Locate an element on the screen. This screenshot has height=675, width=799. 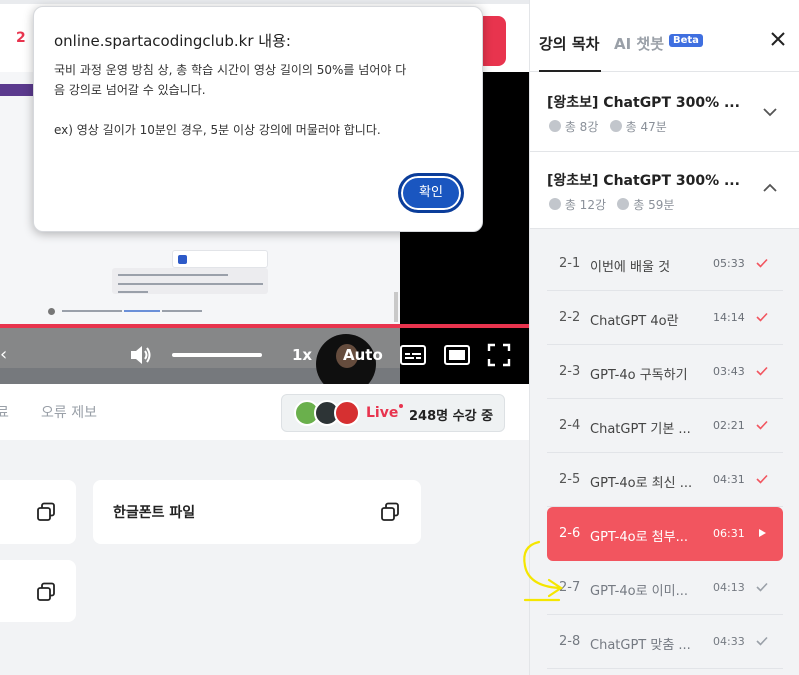
lesson-item-current: 2-6 GPT-4o로 첨부... 06:31 is located at coordinates (665, 534).